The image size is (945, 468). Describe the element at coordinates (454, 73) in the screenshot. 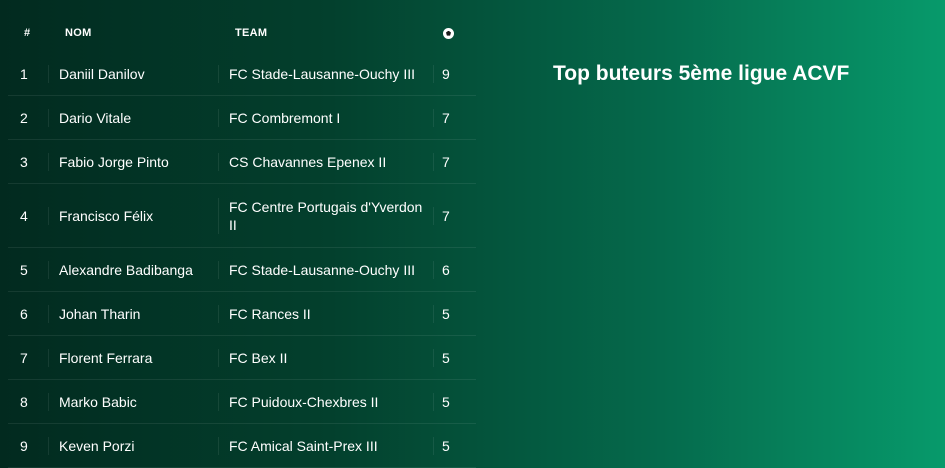

I see `row-goals: 9` at that location.